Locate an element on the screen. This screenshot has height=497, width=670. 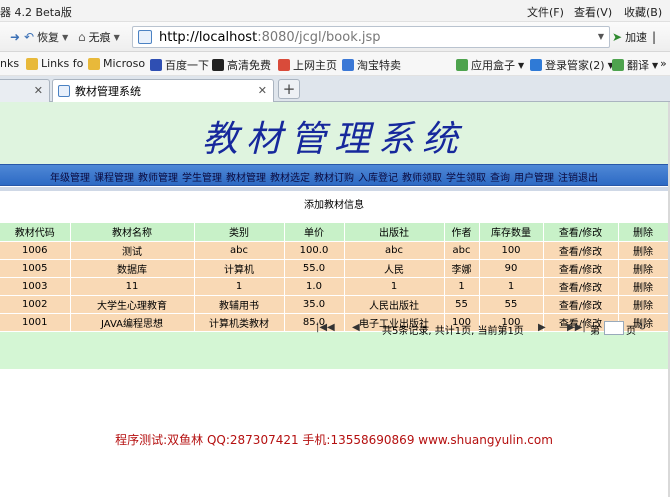
nav-student-receive: 学生领取 is located at coordinates (466, 176).